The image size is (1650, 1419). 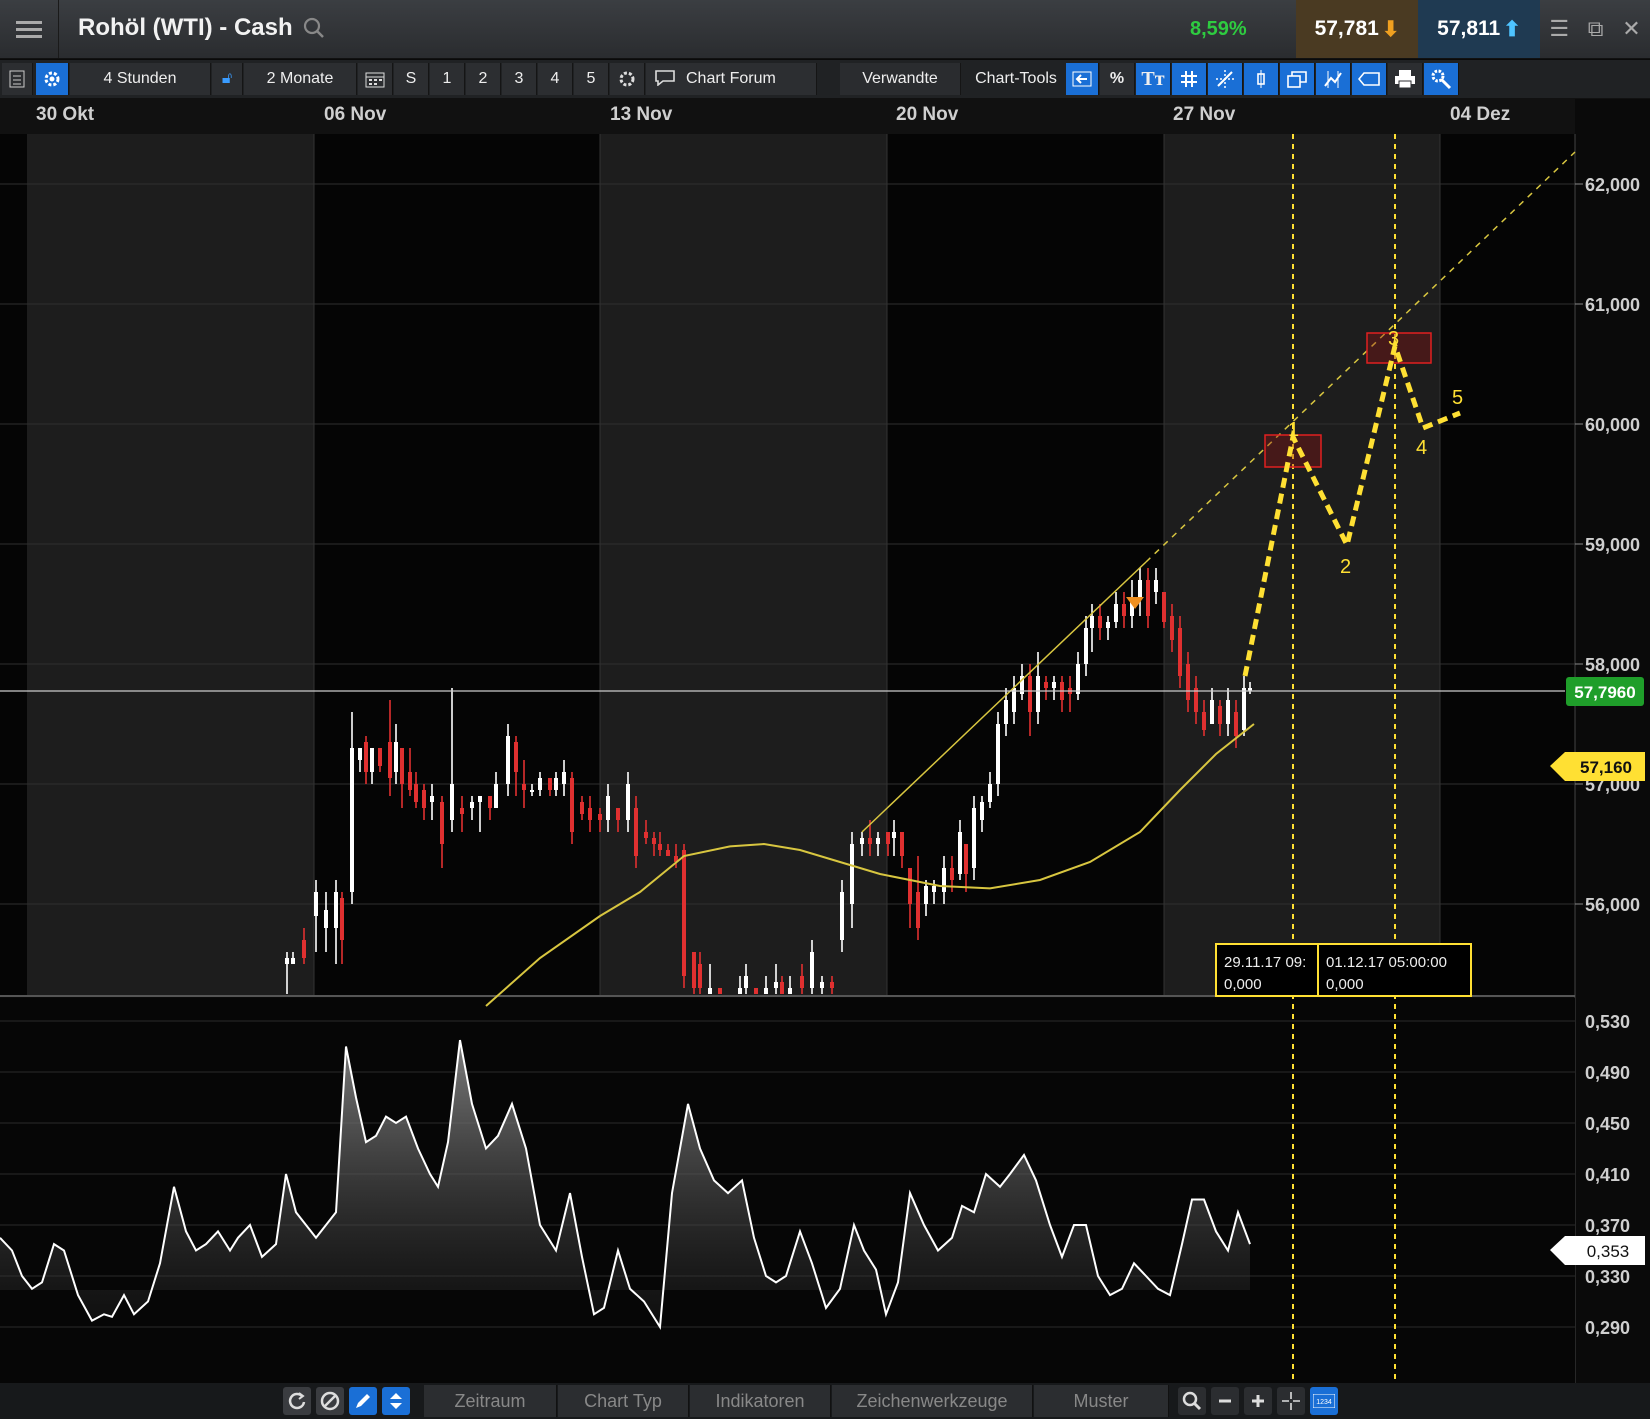 What do you see at coordinates (297, 1401) in the screenshot?
I see `refresh-icon` at bounding box center [297, 1401].